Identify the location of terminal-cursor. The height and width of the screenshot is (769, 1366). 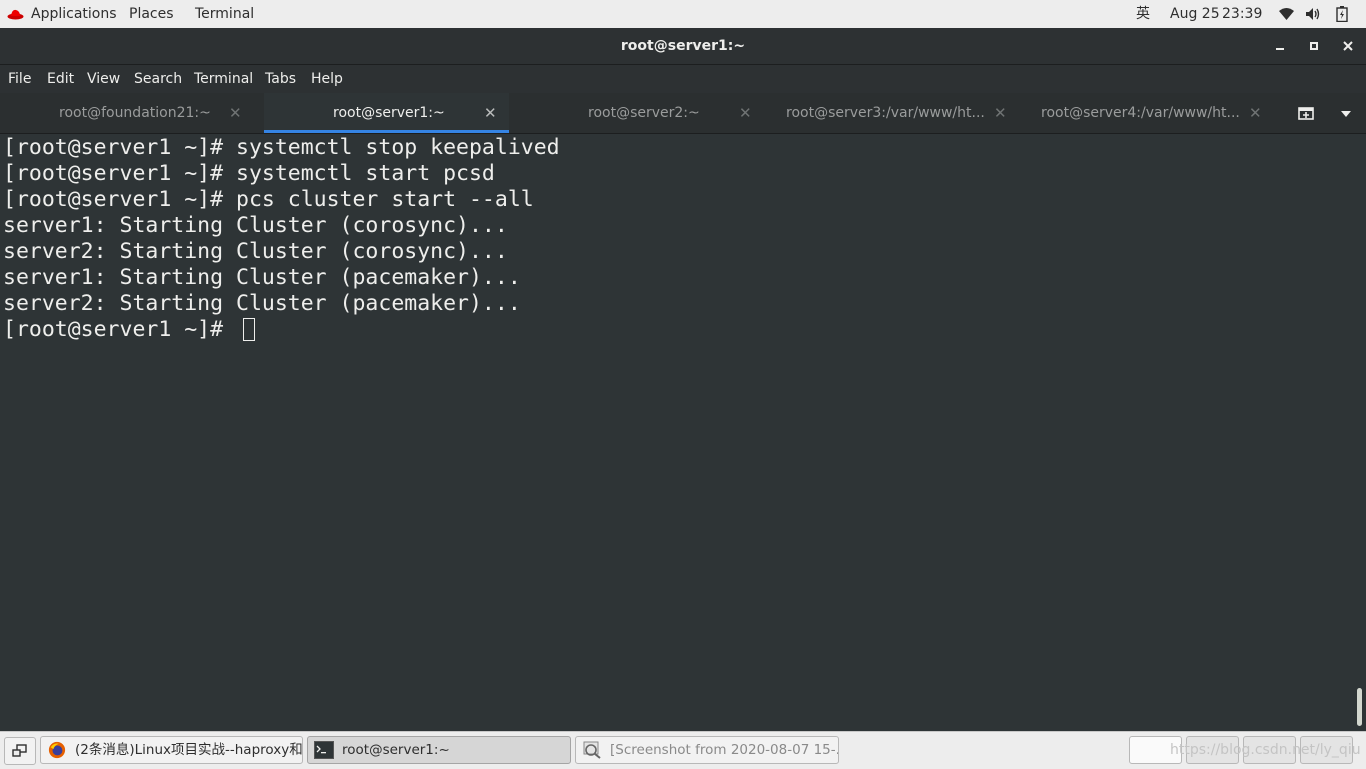
(249, 329).